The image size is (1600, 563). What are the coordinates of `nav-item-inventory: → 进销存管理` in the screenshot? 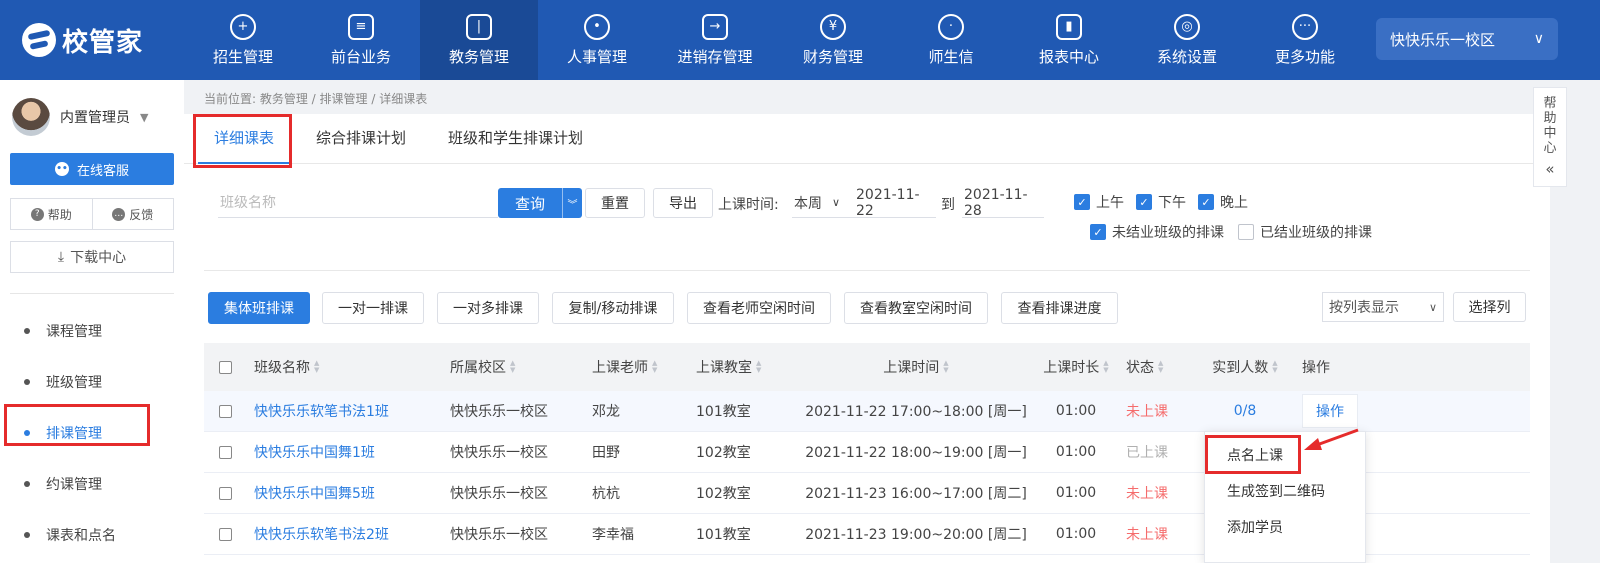 It's located at (715, 40).